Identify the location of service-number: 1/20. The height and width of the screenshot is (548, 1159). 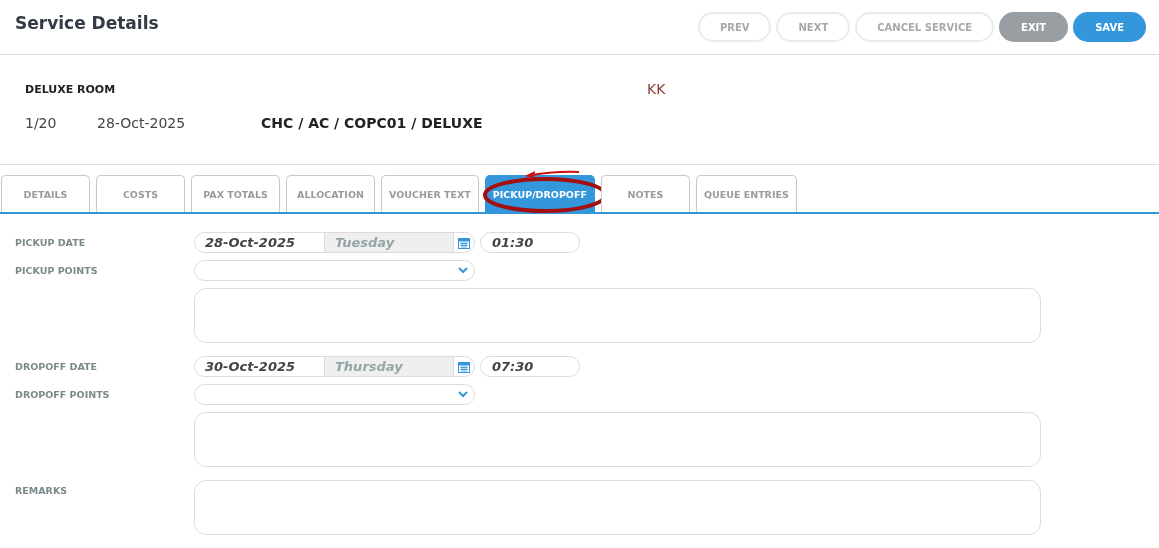
(41, 123).